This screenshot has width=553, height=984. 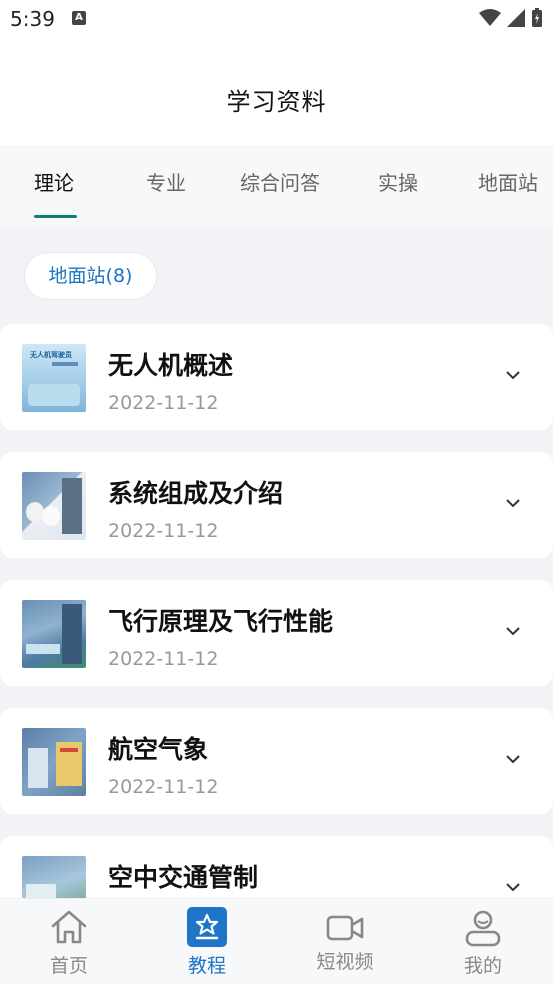 I want to click on tab-professional: 专业, so click(x=166, y=181).